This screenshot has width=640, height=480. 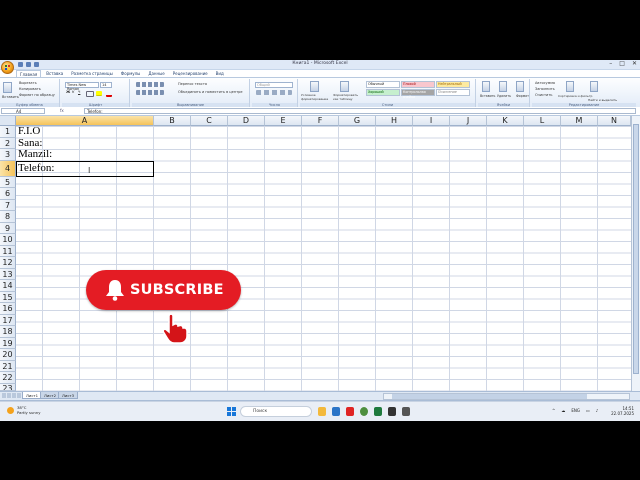 What do you see at coordinates (11, 395) in the screenshot?
I see `sheet-nav-buttons` at bounding box center [11, 395].